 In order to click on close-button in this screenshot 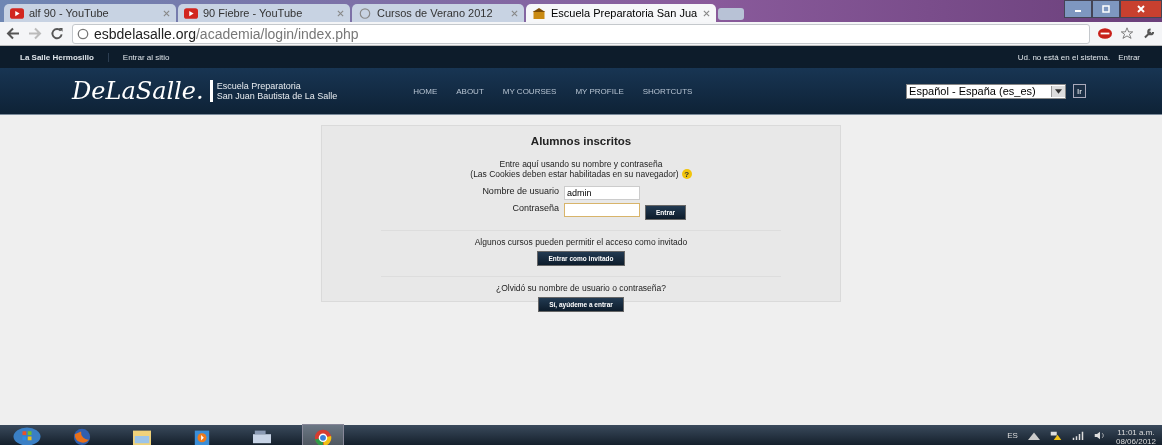, I will do `click(1141, 9)`.